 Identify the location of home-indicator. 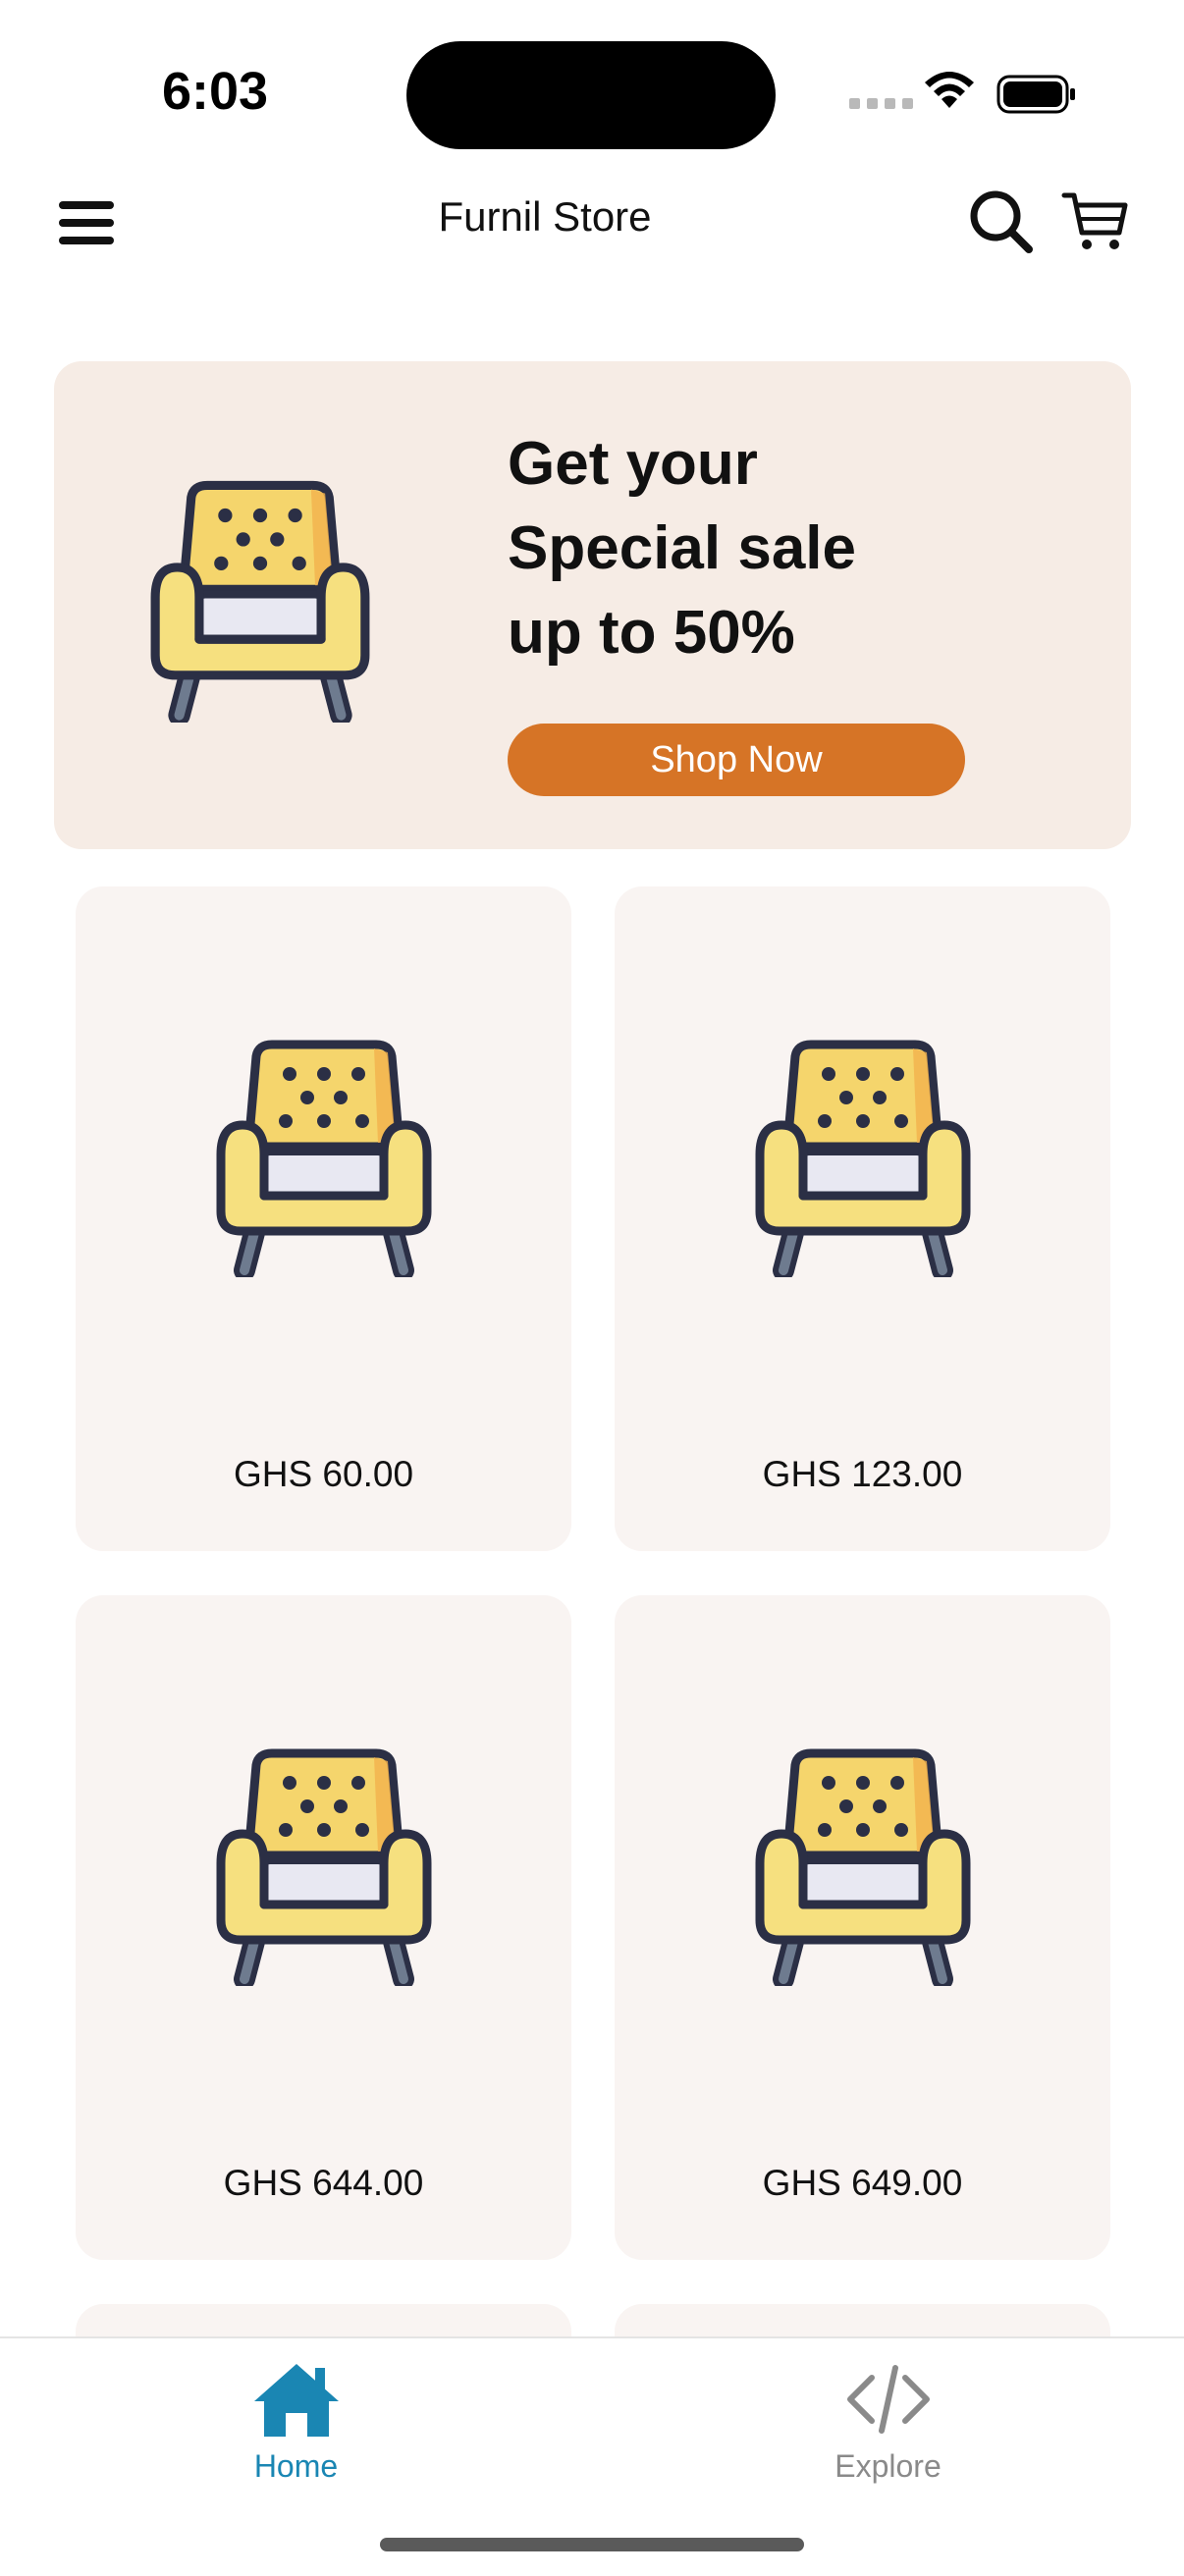
(592, 2544).